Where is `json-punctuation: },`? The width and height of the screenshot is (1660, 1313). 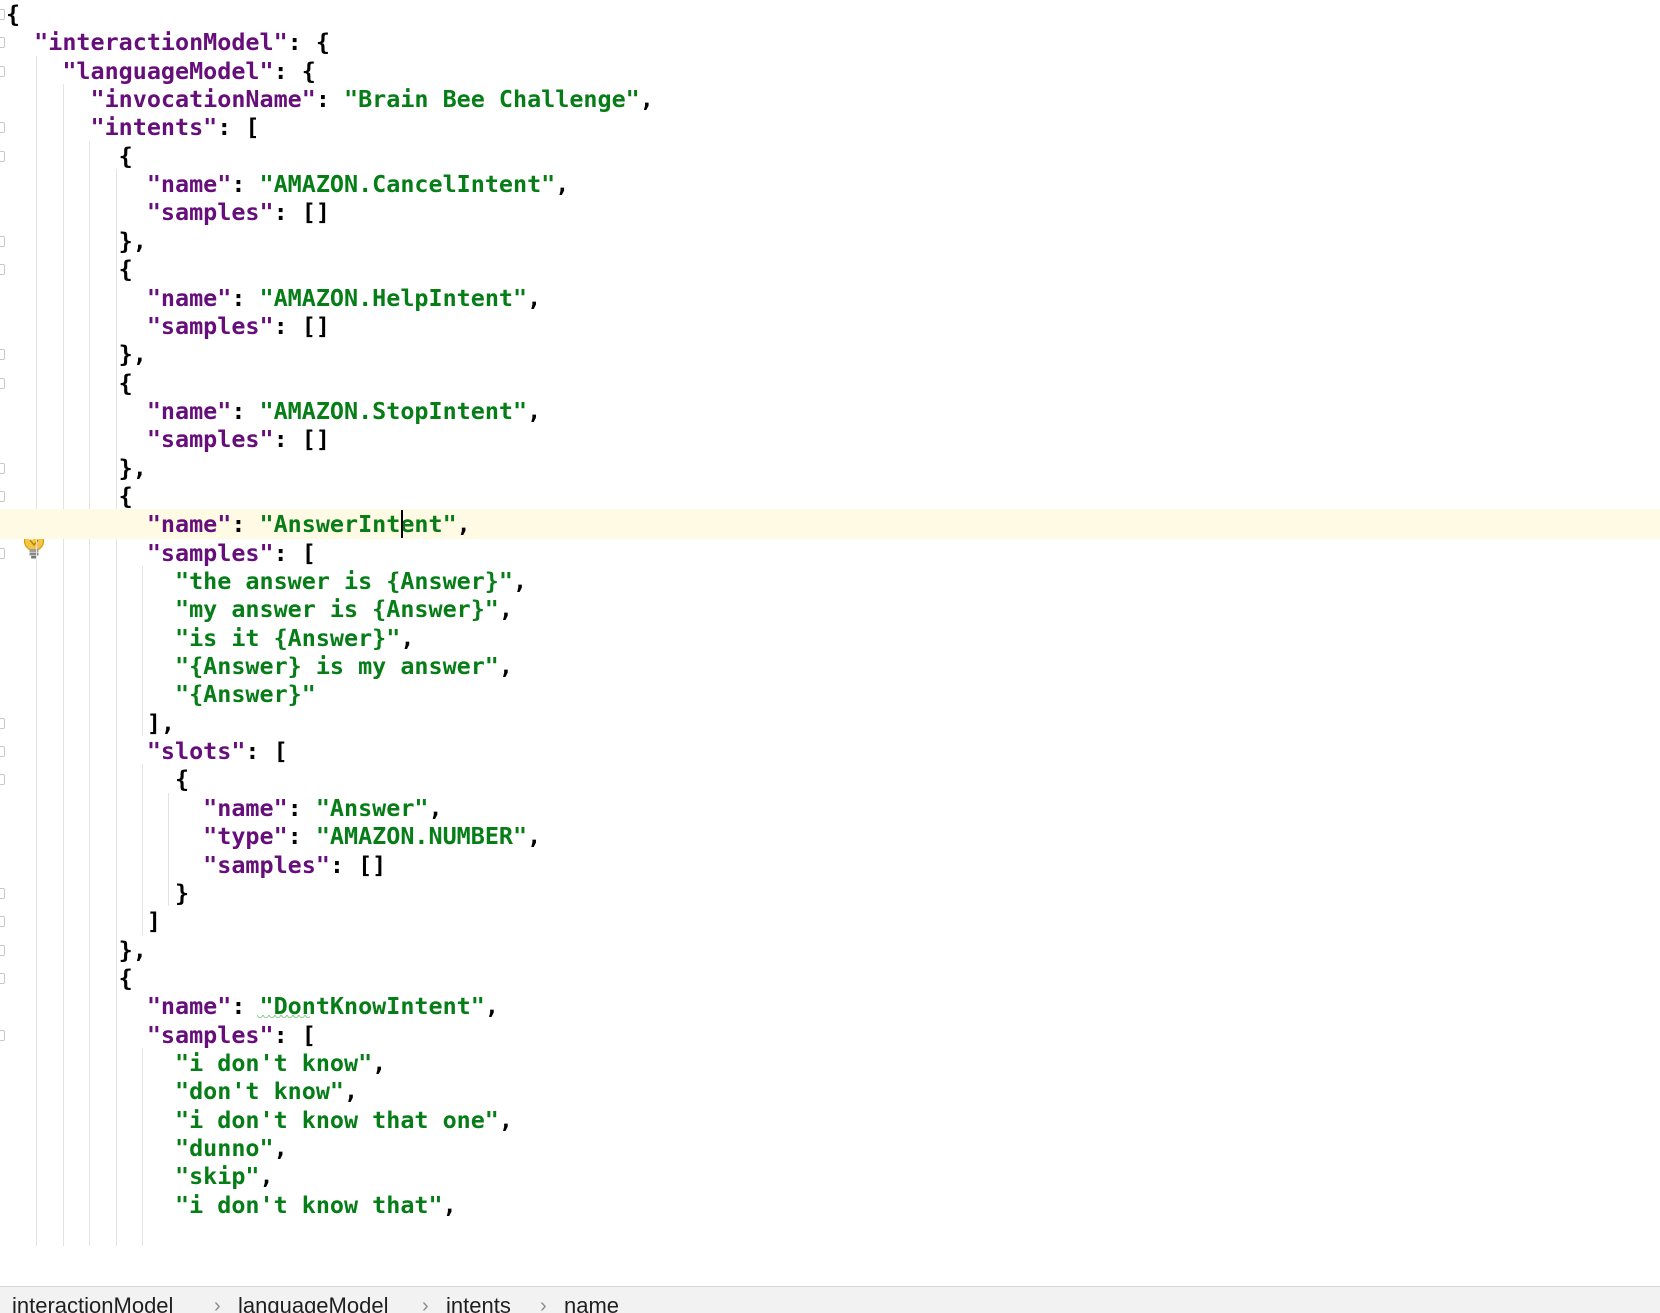 json-punctuation: }, is located at coordinates (76, 354).